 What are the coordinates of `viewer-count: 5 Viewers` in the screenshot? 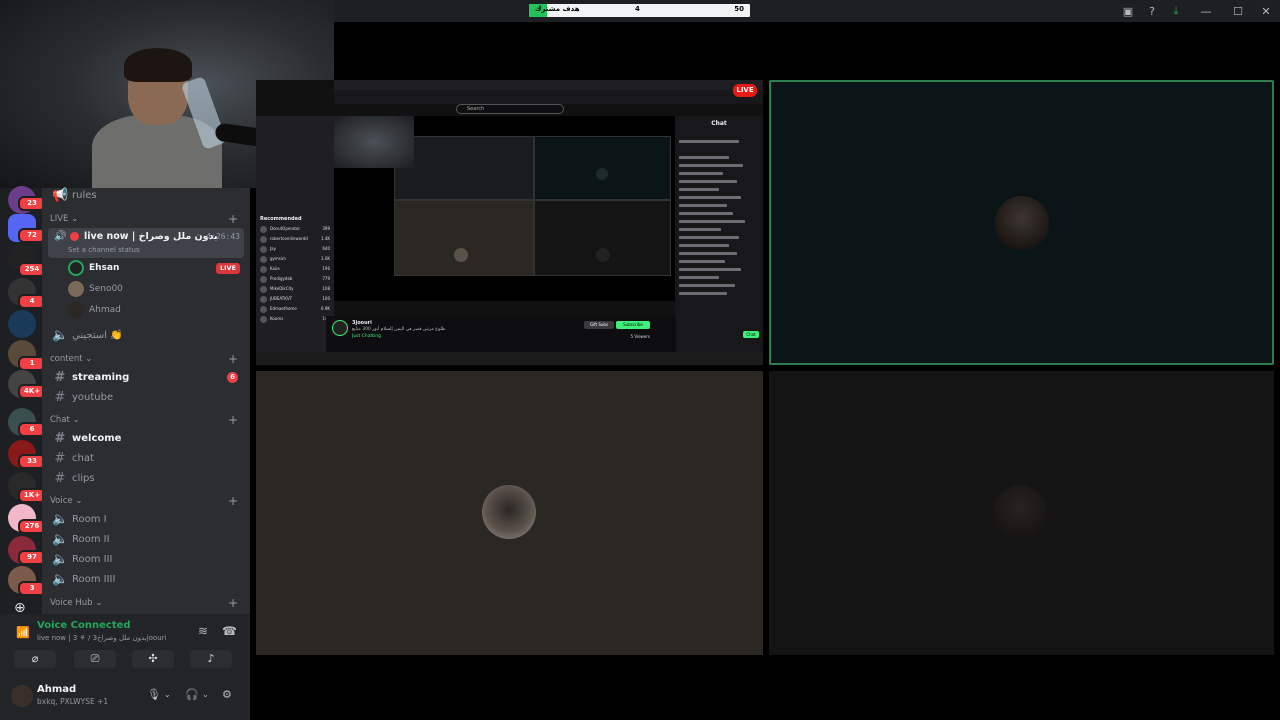 It's located at (640, 336).